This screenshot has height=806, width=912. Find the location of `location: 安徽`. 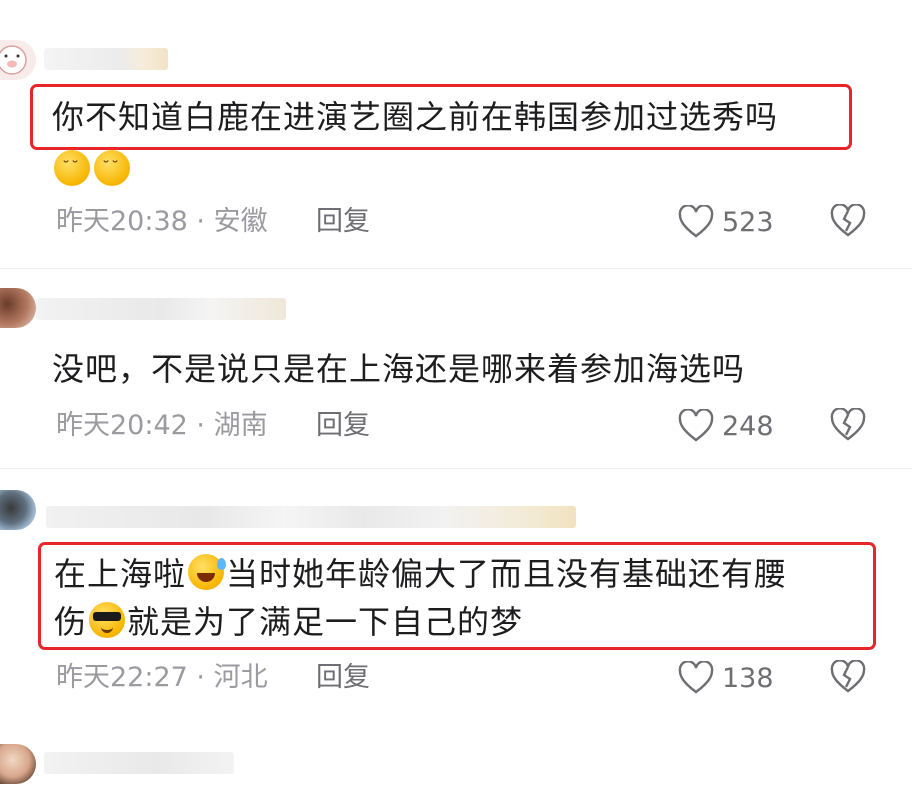

location: 安徽 is located at coordinates (240, 221).